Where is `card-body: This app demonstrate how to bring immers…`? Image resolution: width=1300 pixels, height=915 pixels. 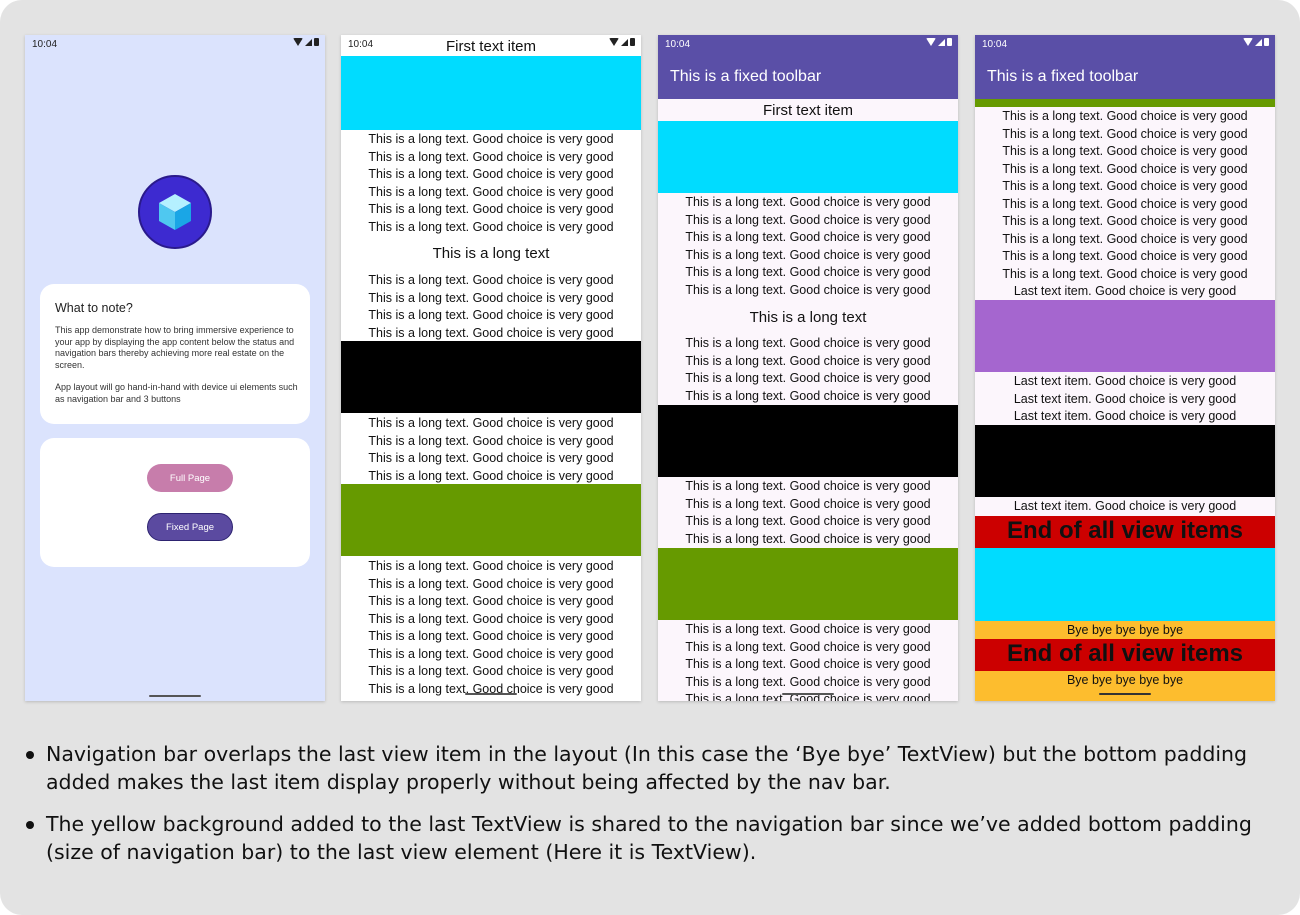
card-body: This app demonstrate how to bring immers… is located at coordinates (177, 370).